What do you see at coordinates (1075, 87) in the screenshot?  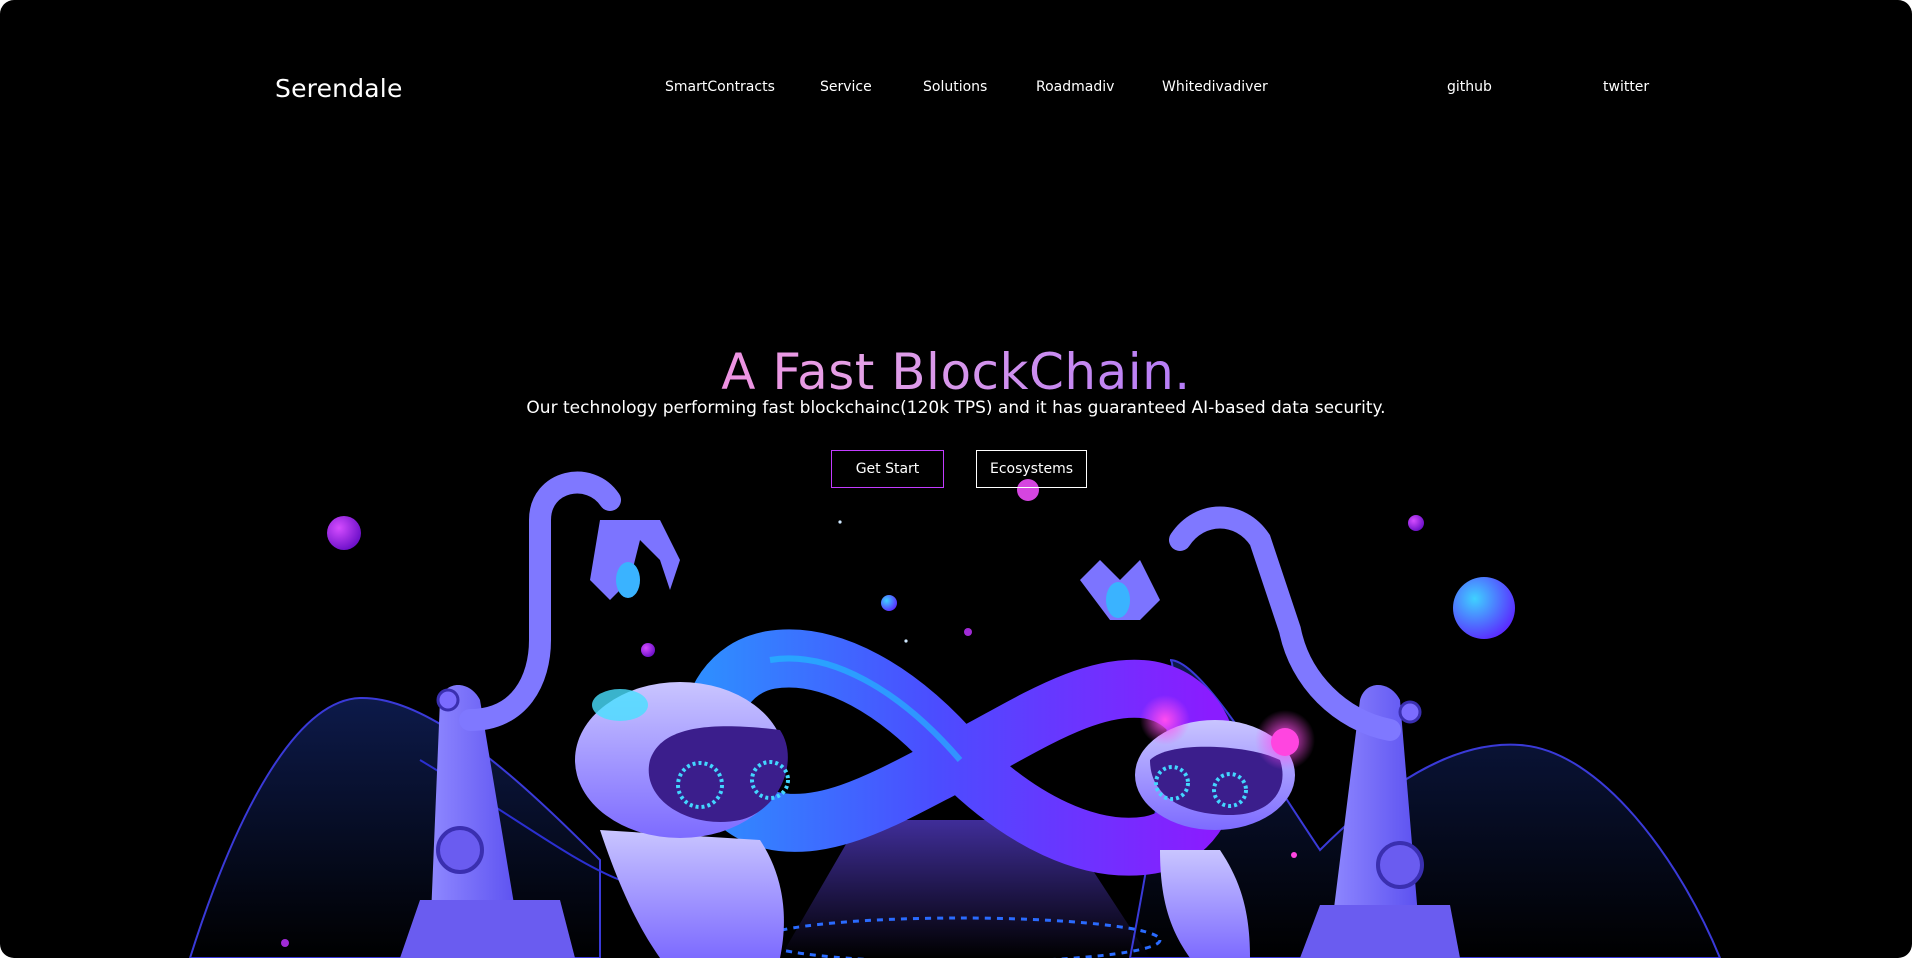 I see `nav-item-roadmap: Roadmadiv` at bounding box center [1075, 87].